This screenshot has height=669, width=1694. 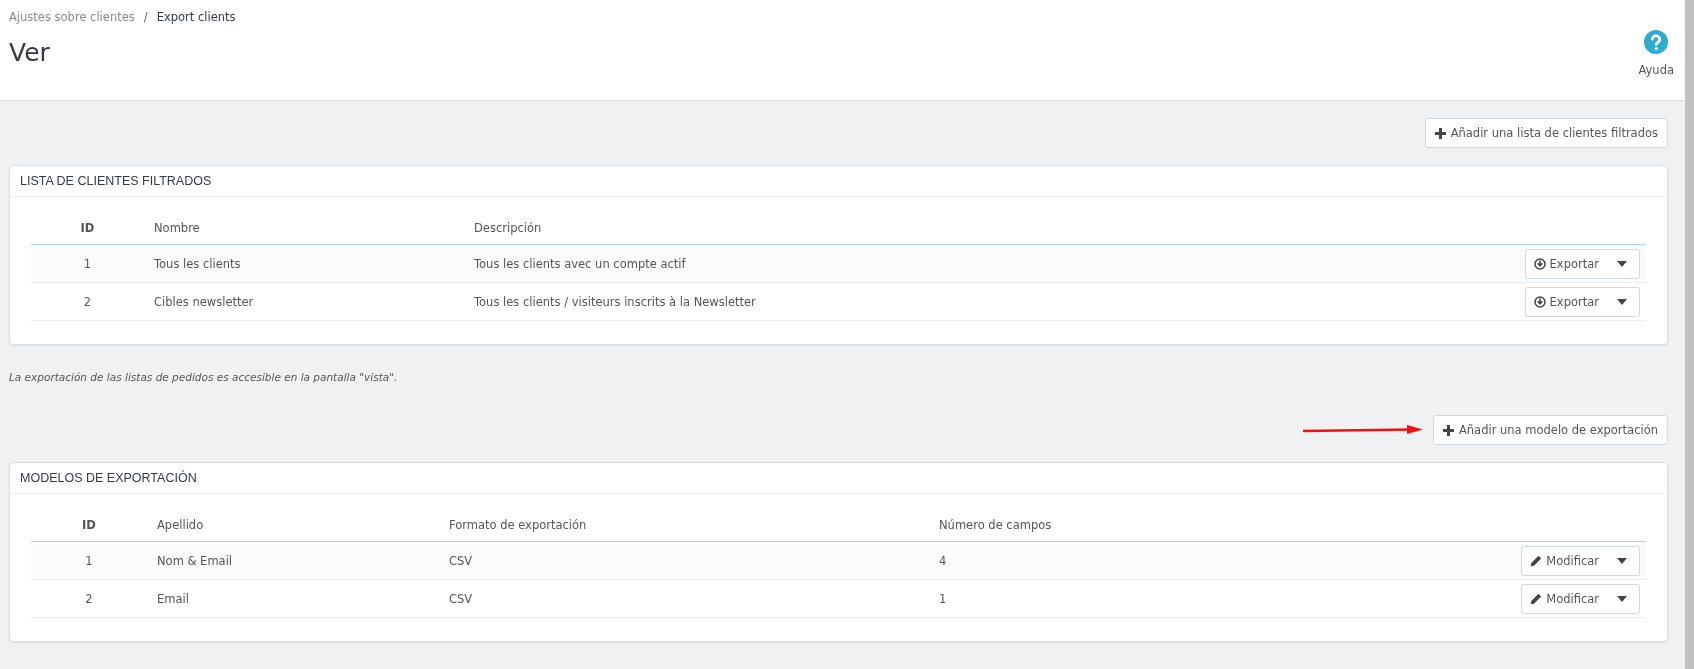 What do you see at coordinates (196, 17) in the screenshot?
I see `breadcrumb-current: Export clients` at bounding box center [196, 17].